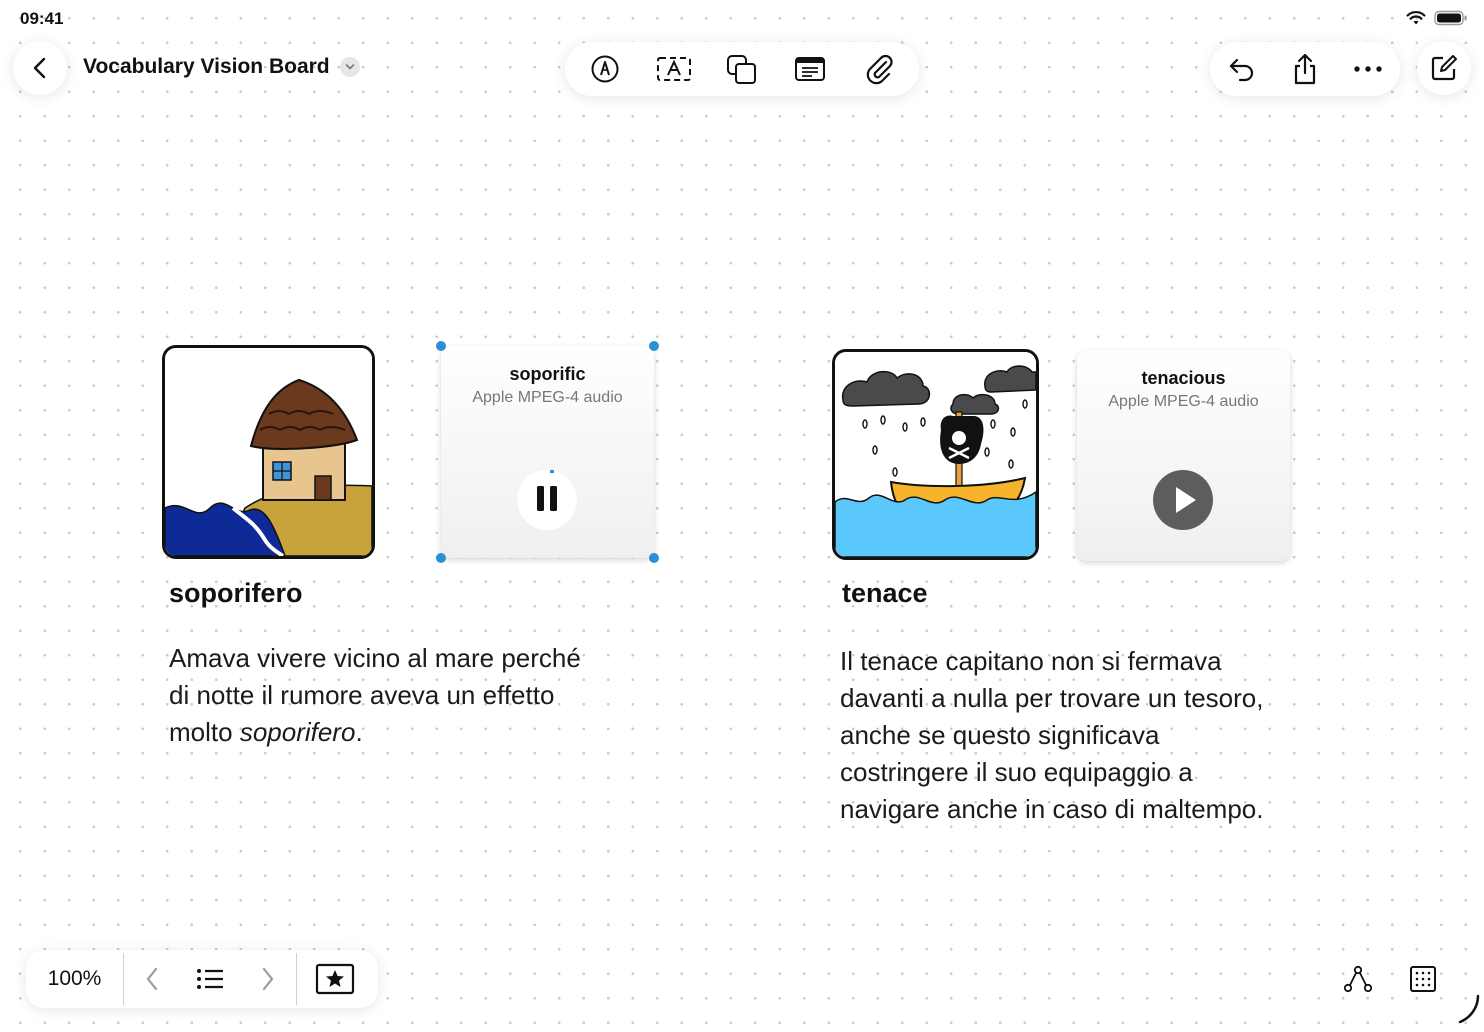 The height and width of the screenshot is (1032, 1484). I want to click on audio-title: soporific, so click(547, 374).